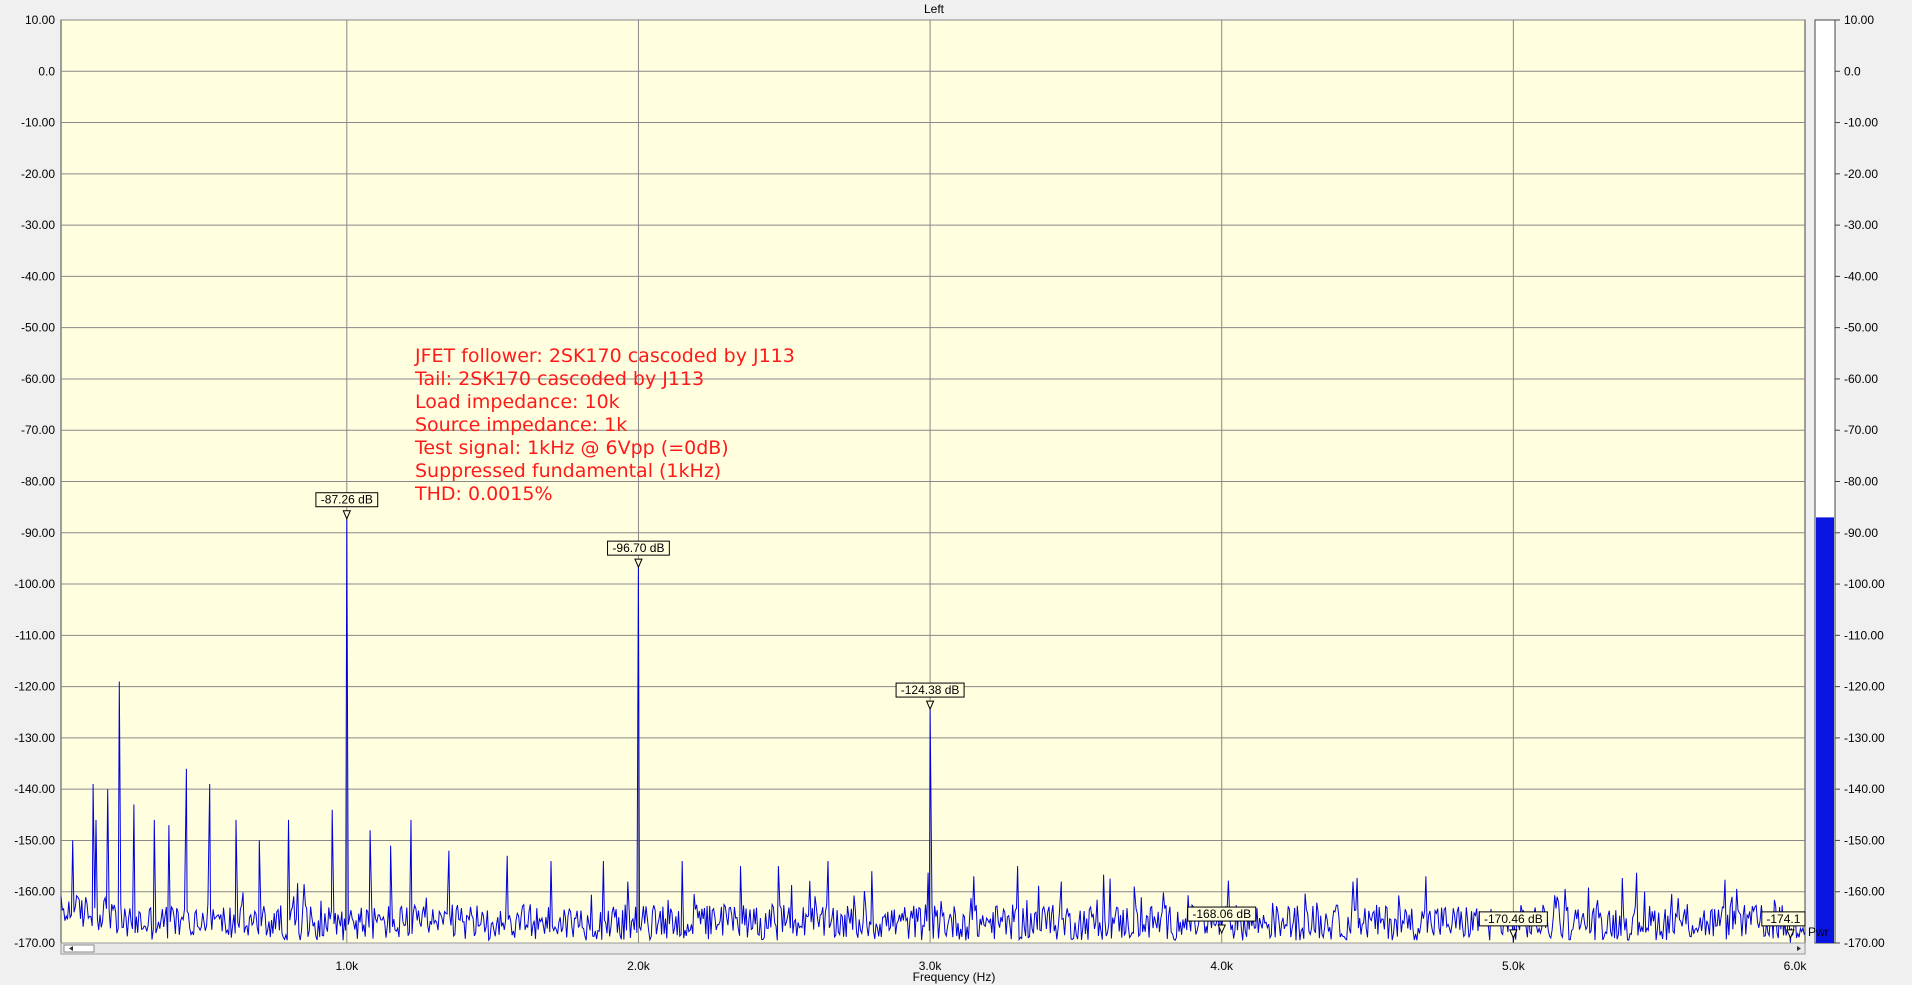  I want to click on annotation-line: Suppressed fundamental (1kHz), so click(568, 471).